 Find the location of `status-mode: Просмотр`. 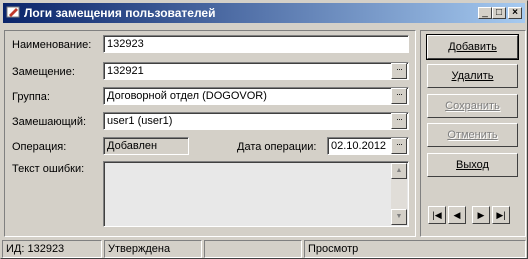

status-mode: Просмотр is located at coordinates (415, 249).